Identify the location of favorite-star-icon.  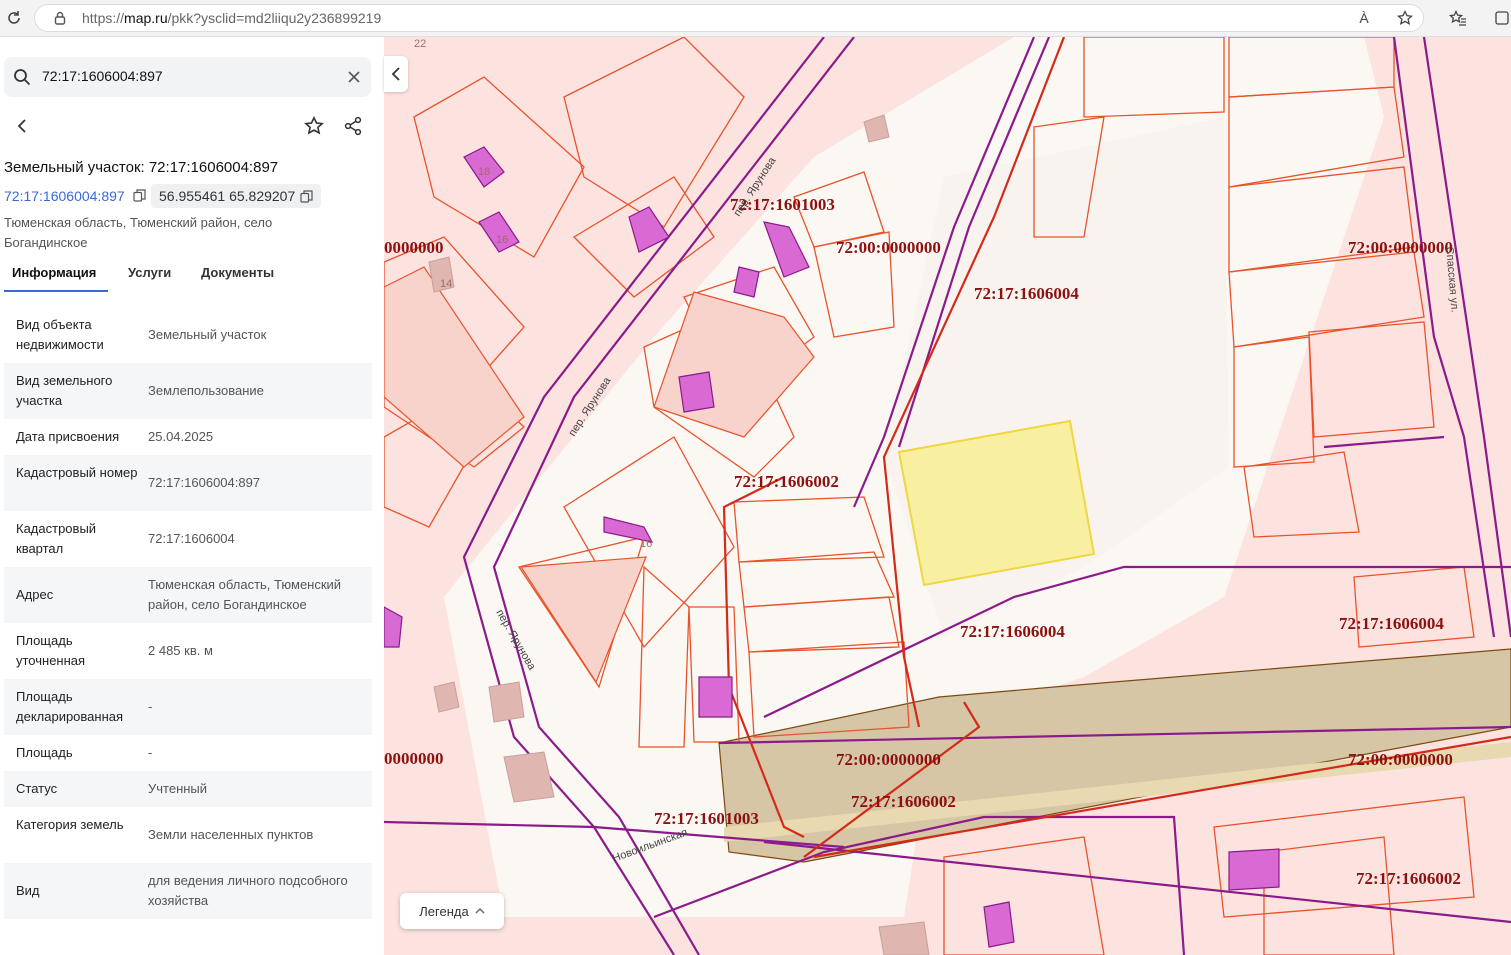
(1405, 18).